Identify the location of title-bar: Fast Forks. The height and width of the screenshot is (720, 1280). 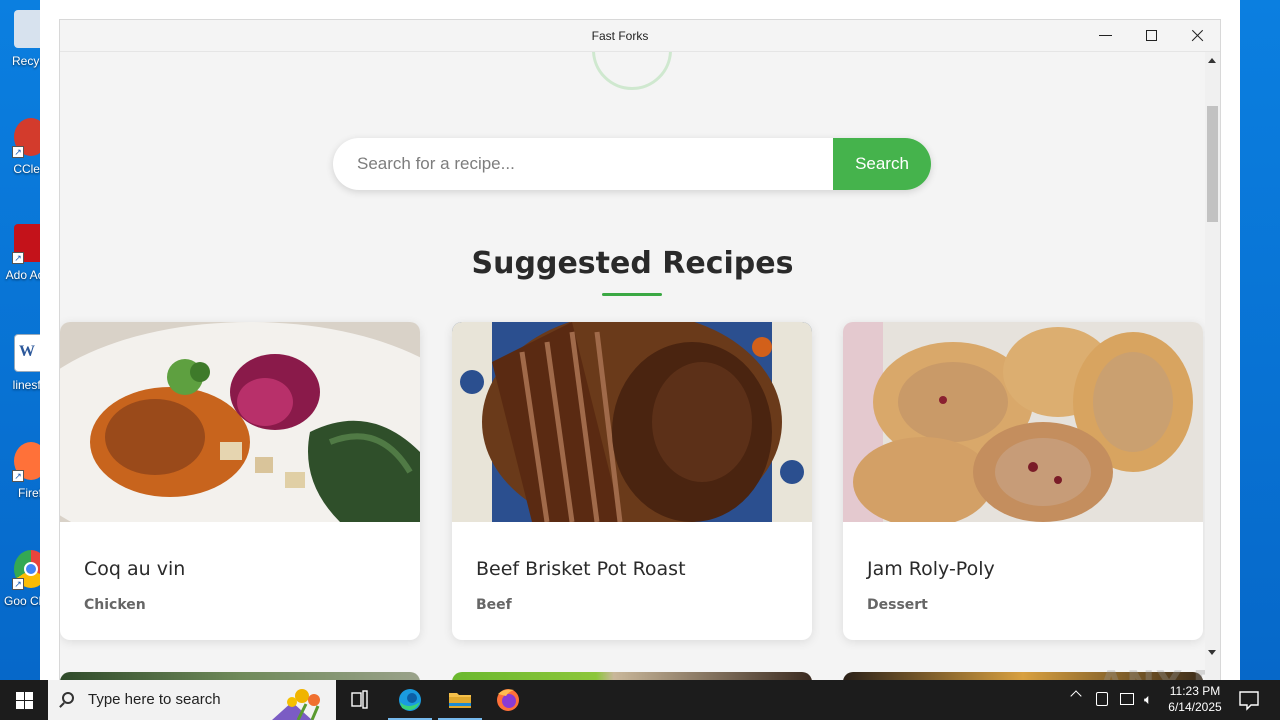
(640, 36).